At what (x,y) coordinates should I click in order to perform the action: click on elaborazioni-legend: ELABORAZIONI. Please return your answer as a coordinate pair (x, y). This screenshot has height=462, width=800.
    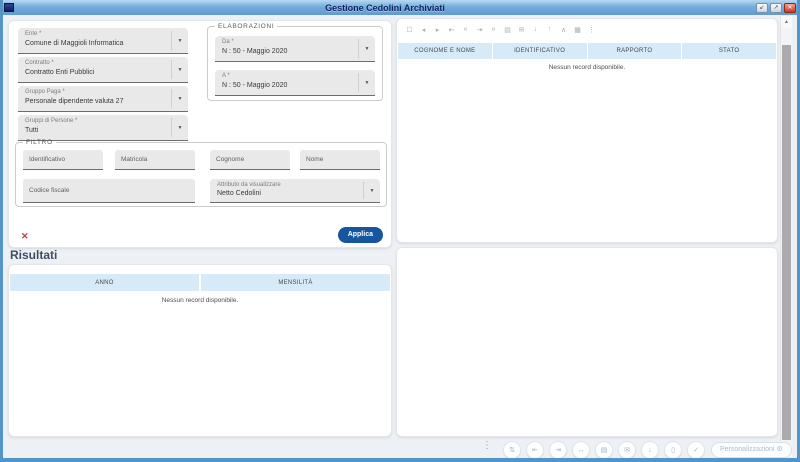
    Looking at the image, I should click on (246, 26).